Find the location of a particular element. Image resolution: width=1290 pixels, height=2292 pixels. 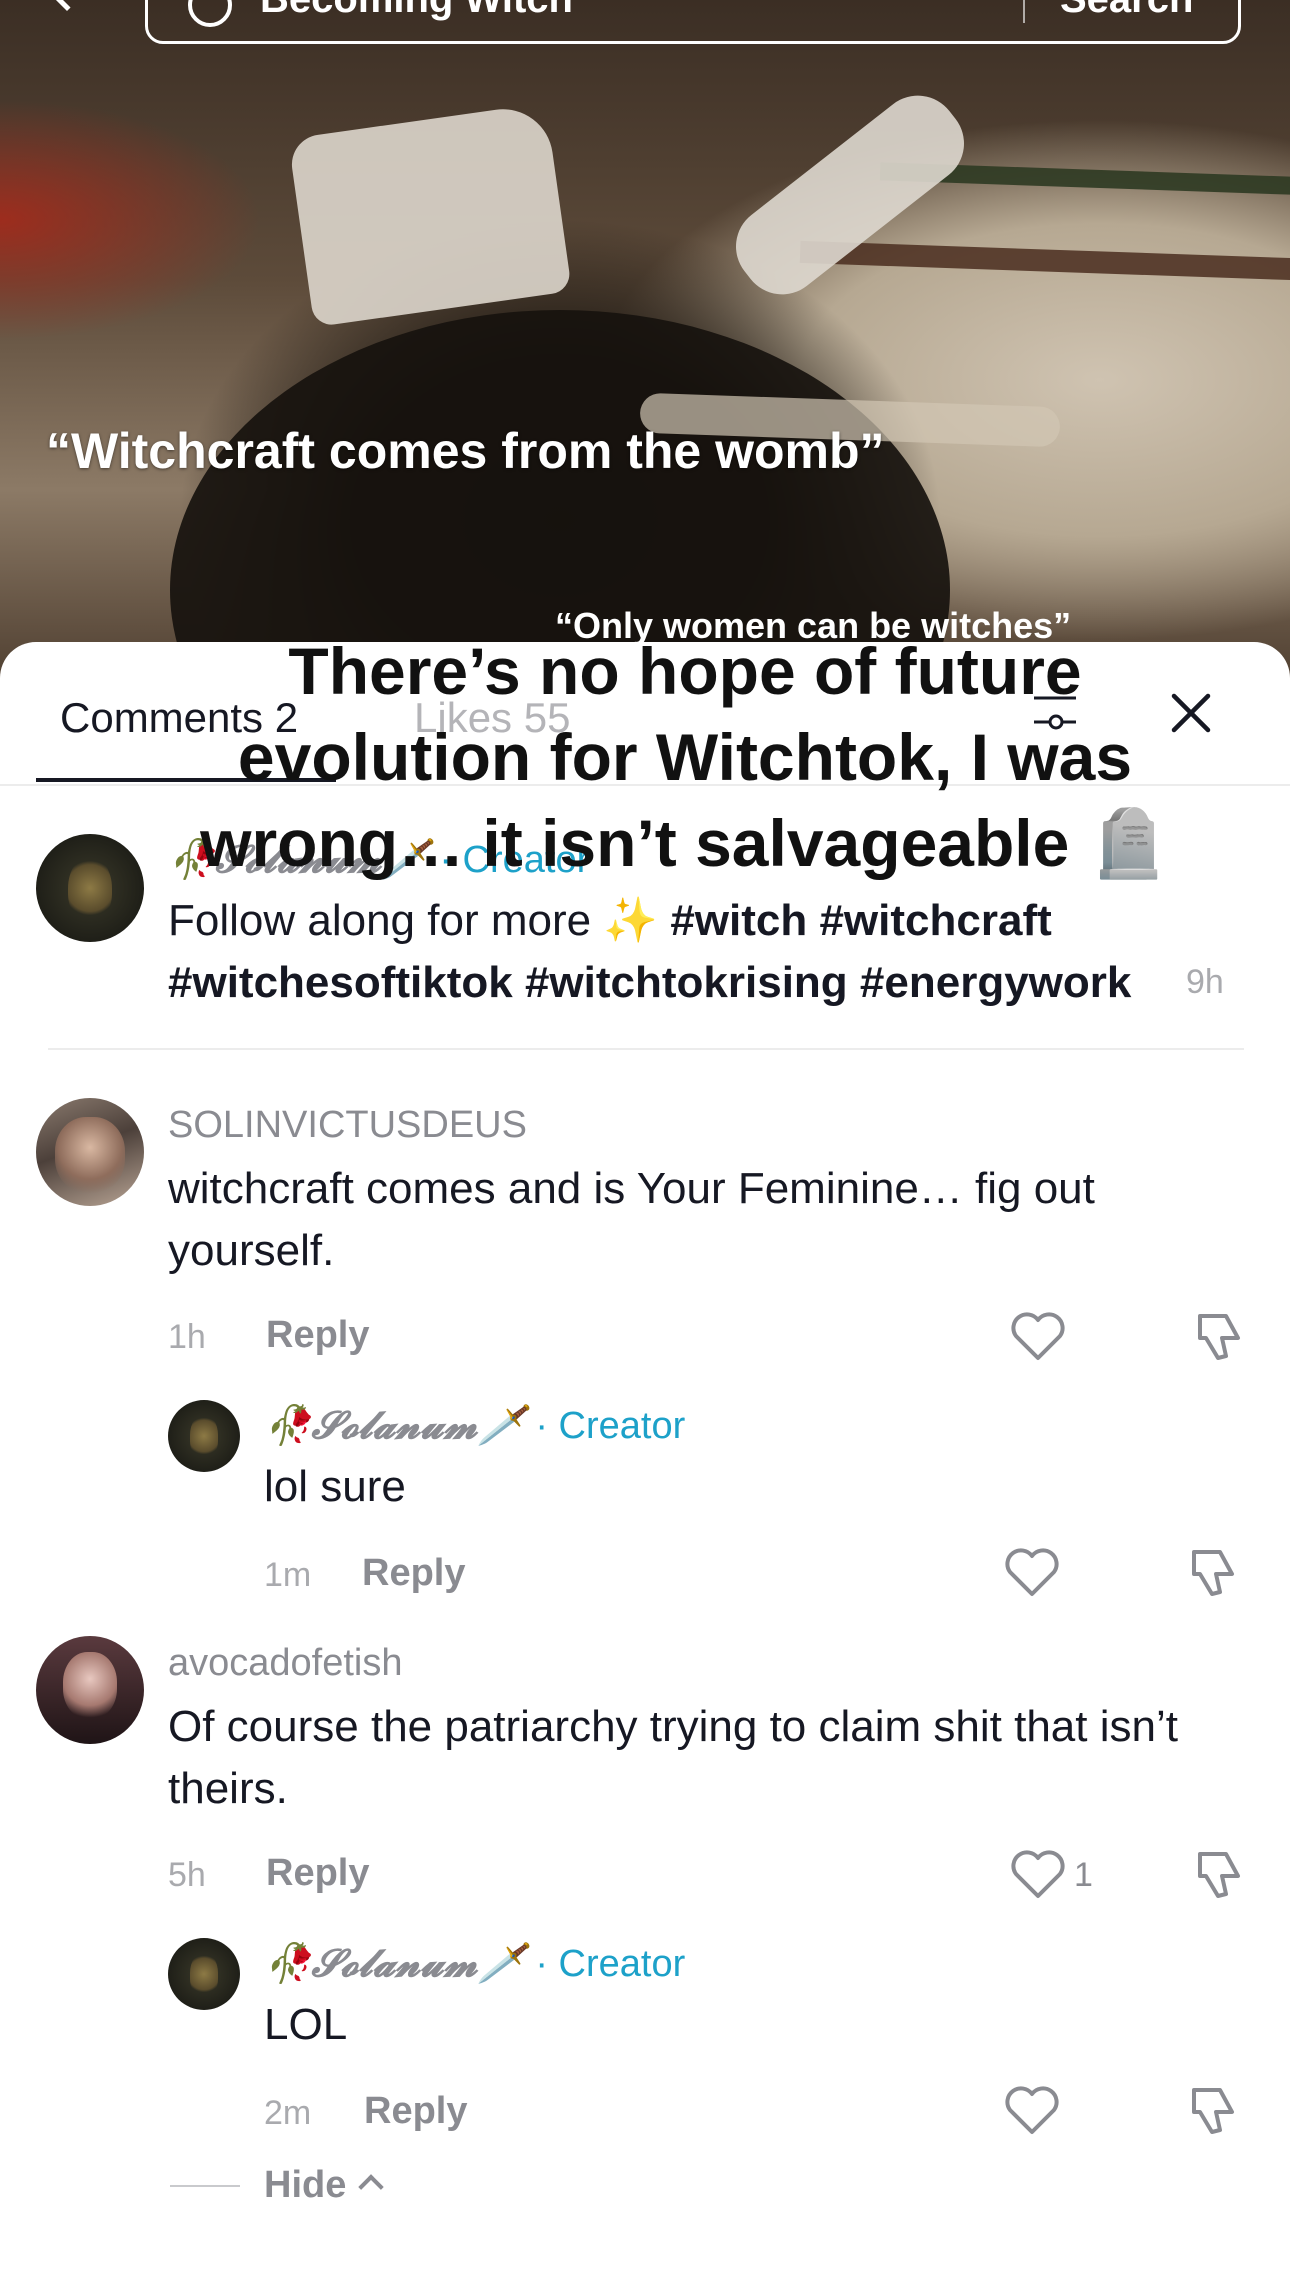

video-caption-main: “Witchcraft comes from the womb” is located at coordinates (465, 451).